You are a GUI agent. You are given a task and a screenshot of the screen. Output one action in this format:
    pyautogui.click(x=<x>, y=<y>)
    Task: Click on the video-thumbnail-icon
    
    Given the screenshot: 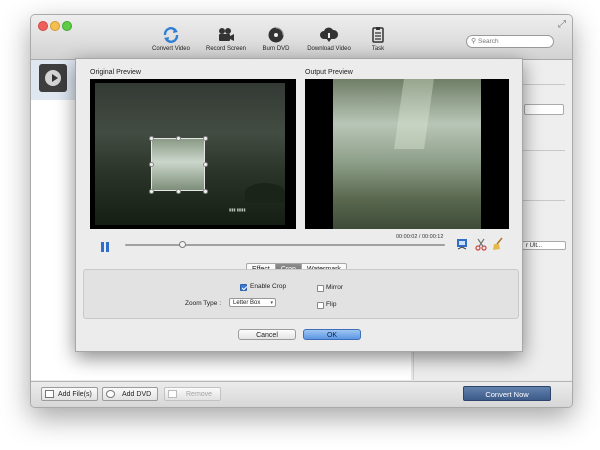 What is the action you would take?
    pyautogui.click(x=53, y=78)
    